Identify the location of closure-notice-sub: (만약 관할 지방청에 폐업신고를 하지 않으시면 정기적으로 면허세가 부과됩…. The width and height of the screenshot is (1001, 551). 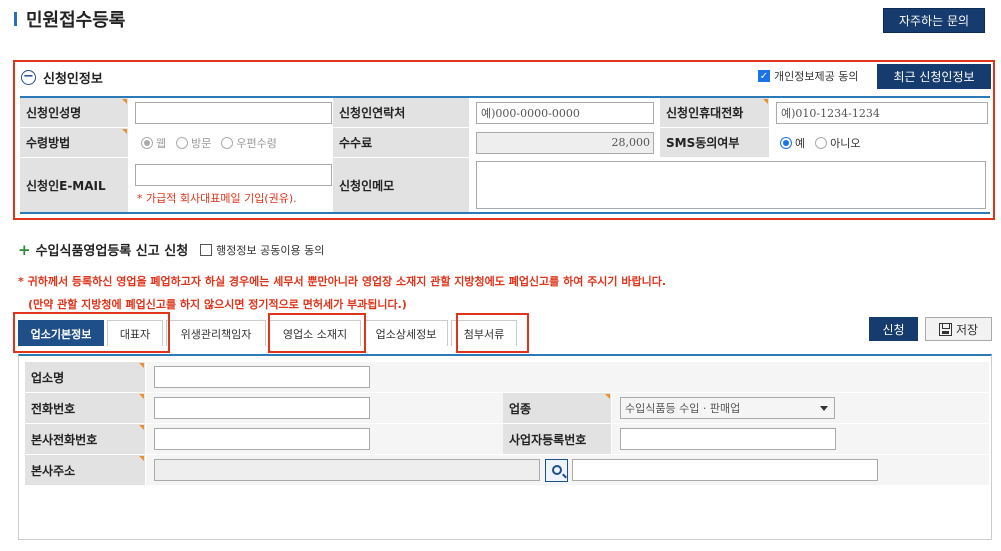
(217, 304).